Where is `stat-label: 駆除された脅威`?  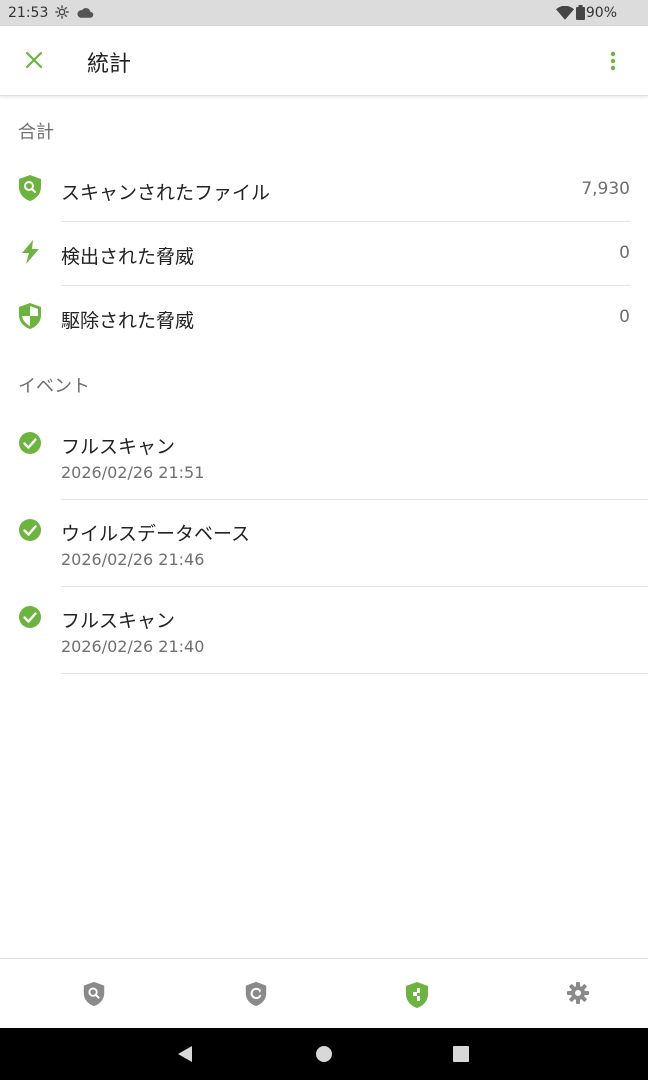 stat-label: 駆除された脅威 is located at coordinates (128, 321).